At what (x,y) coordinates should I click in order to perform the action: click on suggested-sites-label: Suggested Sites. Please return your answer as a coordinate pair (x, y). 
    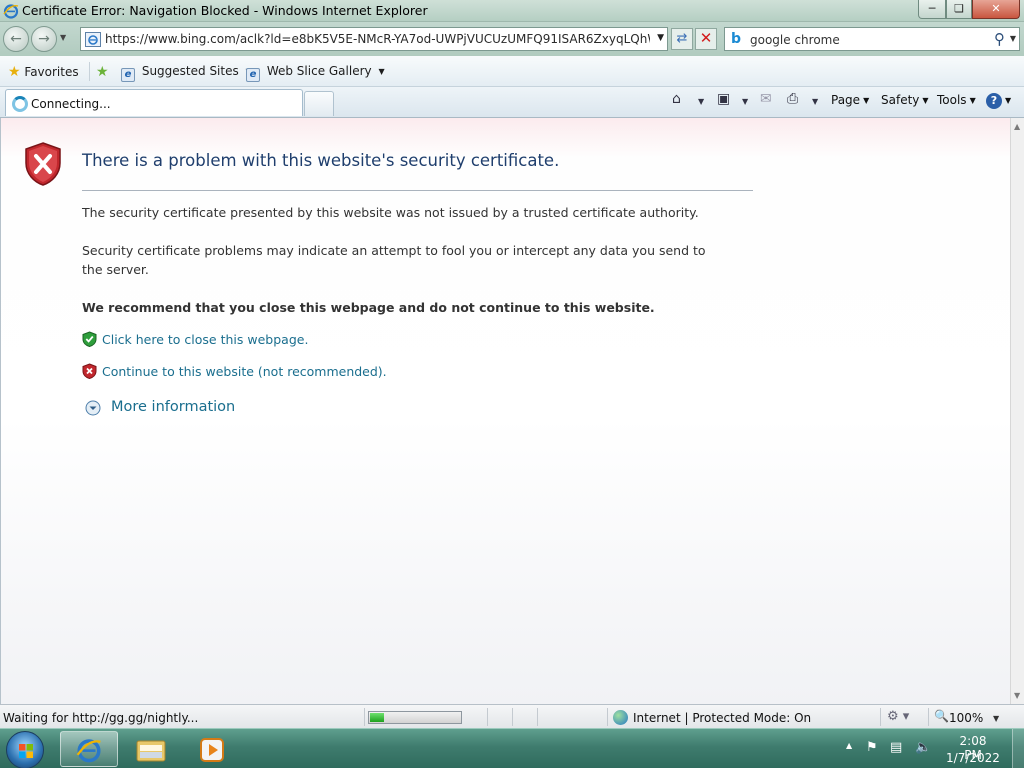
    Looking at the image, I should click on (190, 71).